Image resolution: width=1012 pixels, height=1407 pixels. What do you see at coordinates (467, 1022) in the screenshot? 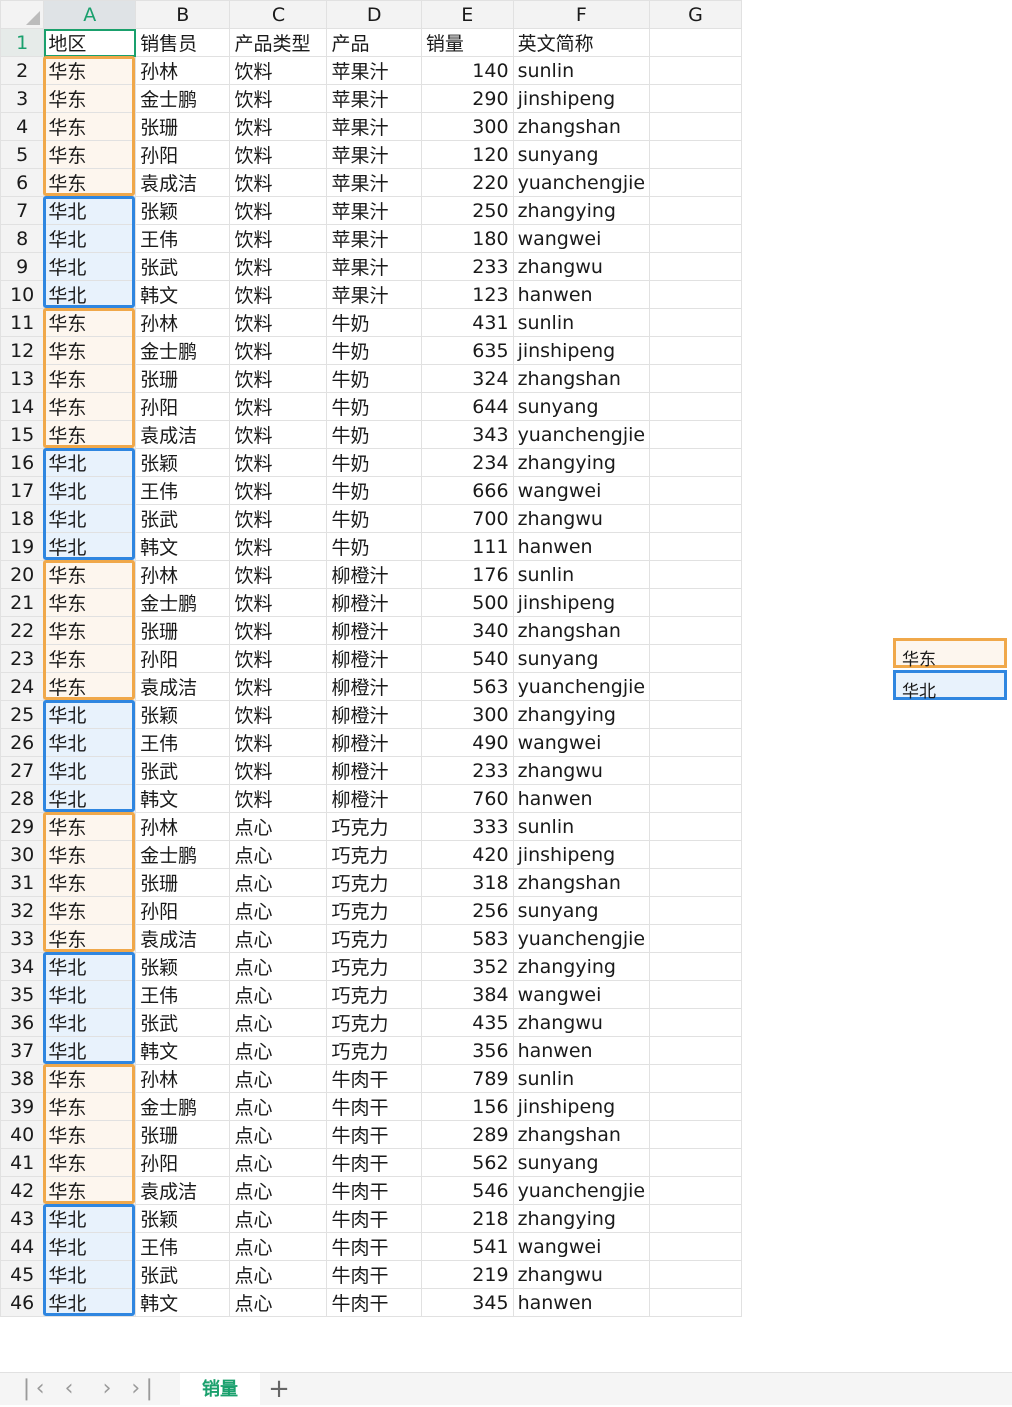
I see `cell: 435` at bounding box center [467, 1022].